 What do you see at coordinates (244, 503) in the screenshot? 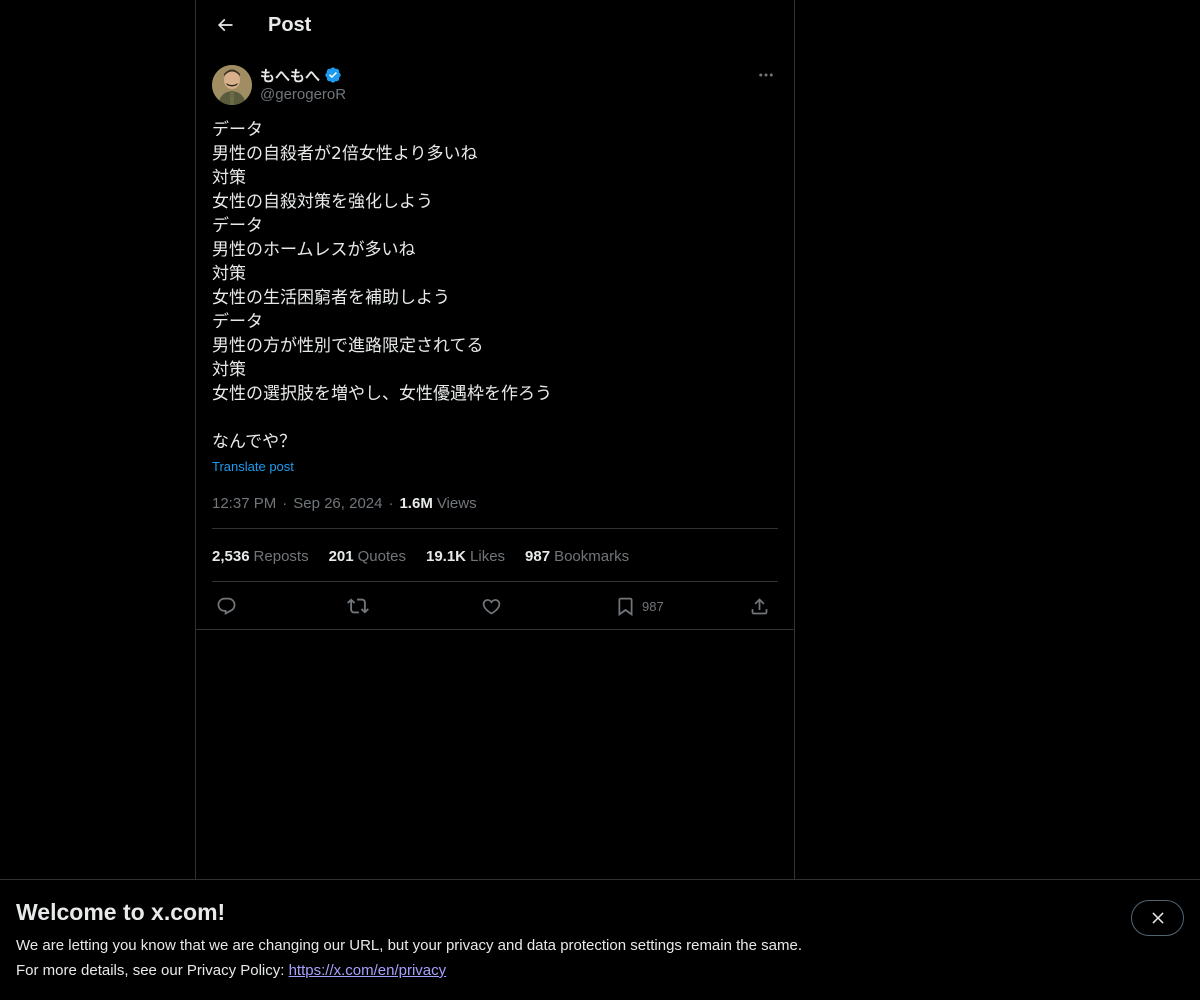
I see `post-time: 12:37 PM` at bounding box center [244, 503].